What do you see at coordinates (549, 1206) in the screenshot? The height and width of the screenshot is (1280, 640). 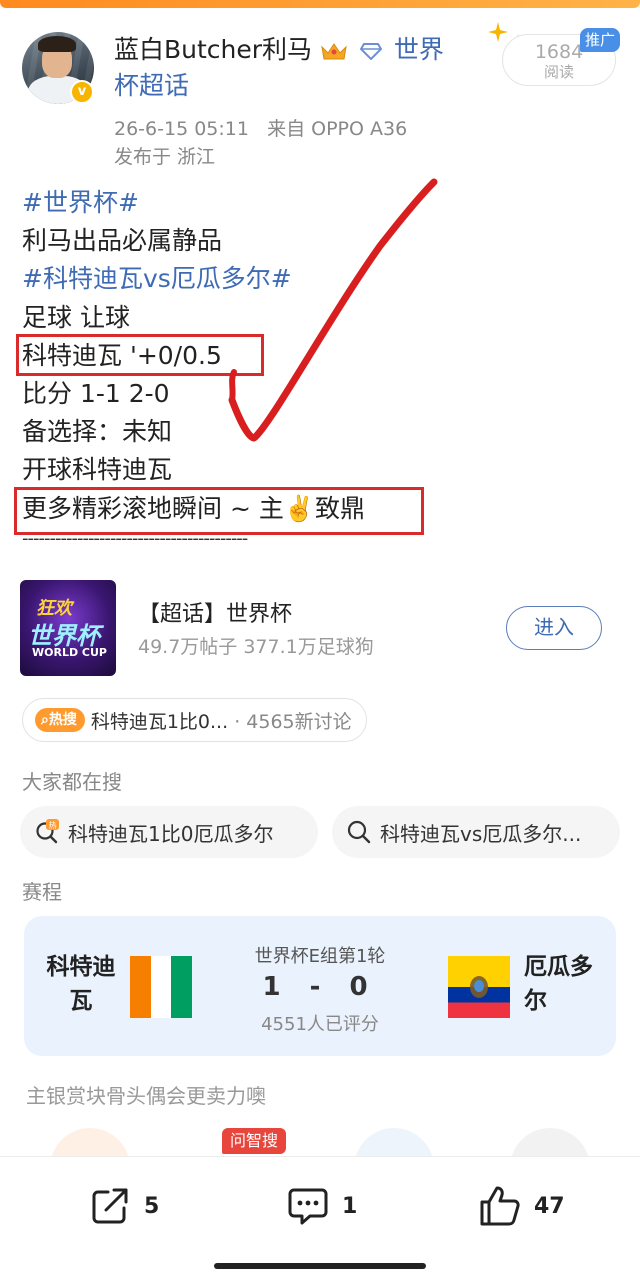 I see `like-count: 47` at bounding box center [549, 1206].